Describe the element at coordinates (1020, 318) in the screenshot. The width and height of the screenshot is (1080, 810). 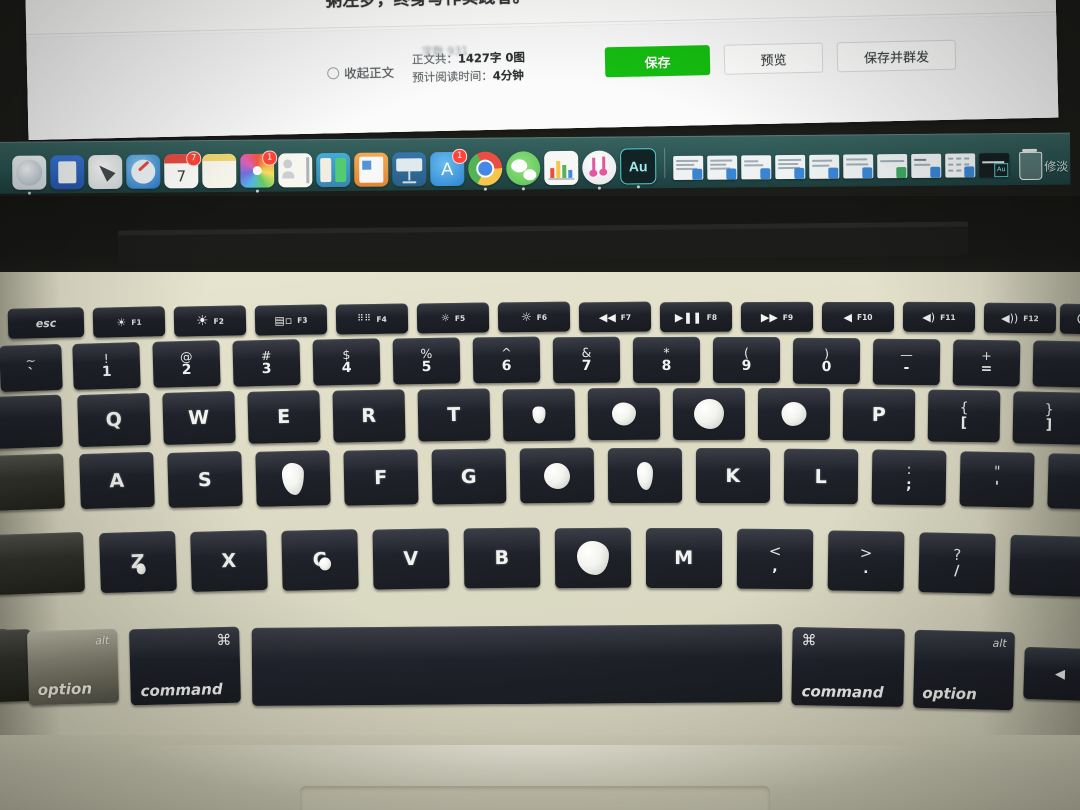
I see `key-f12: ◀)) F12` at that location.